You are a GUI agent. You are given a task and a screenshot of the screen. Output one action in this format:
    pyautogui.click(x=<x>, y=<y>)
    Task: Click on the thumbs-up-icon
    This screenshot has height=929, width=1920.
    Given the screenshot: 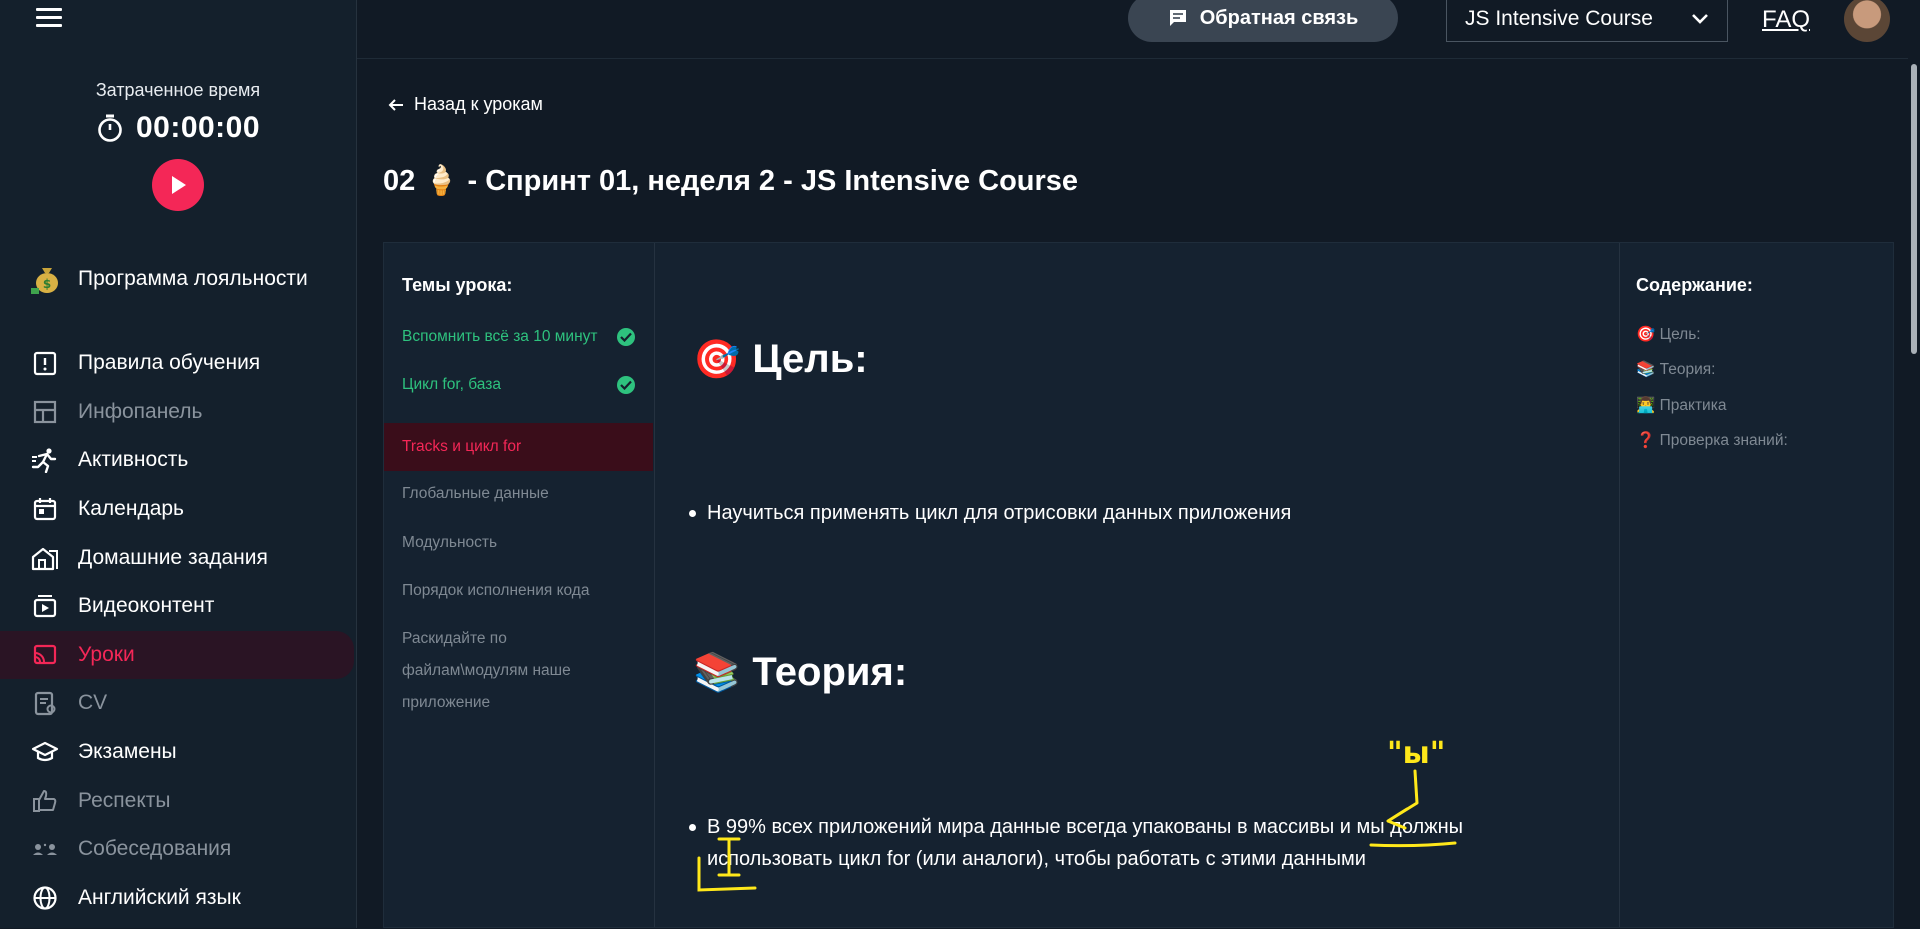 What is the action you would take?
    pyautogui.click(x=45, y=801)
    